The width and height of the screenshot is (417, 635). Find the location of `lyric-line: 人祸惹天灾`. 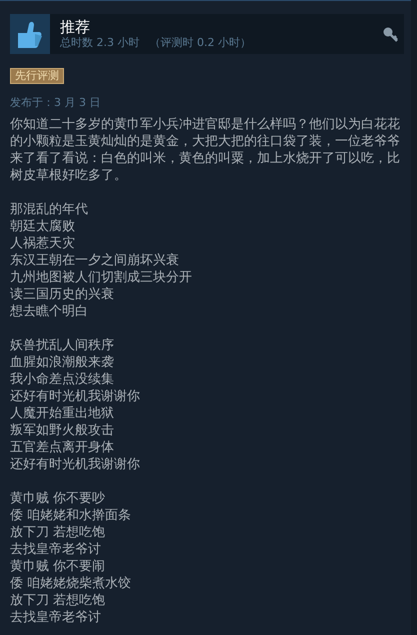

lyric-line: 人祸惹天灾 is located at coordinates (42, 243).